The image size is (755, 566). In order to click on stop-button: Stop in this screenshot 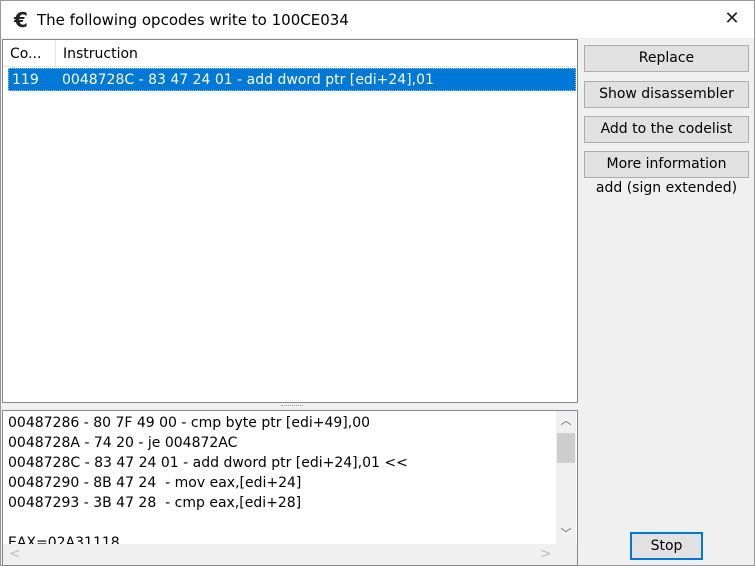, I will do `click(666, 546)`.